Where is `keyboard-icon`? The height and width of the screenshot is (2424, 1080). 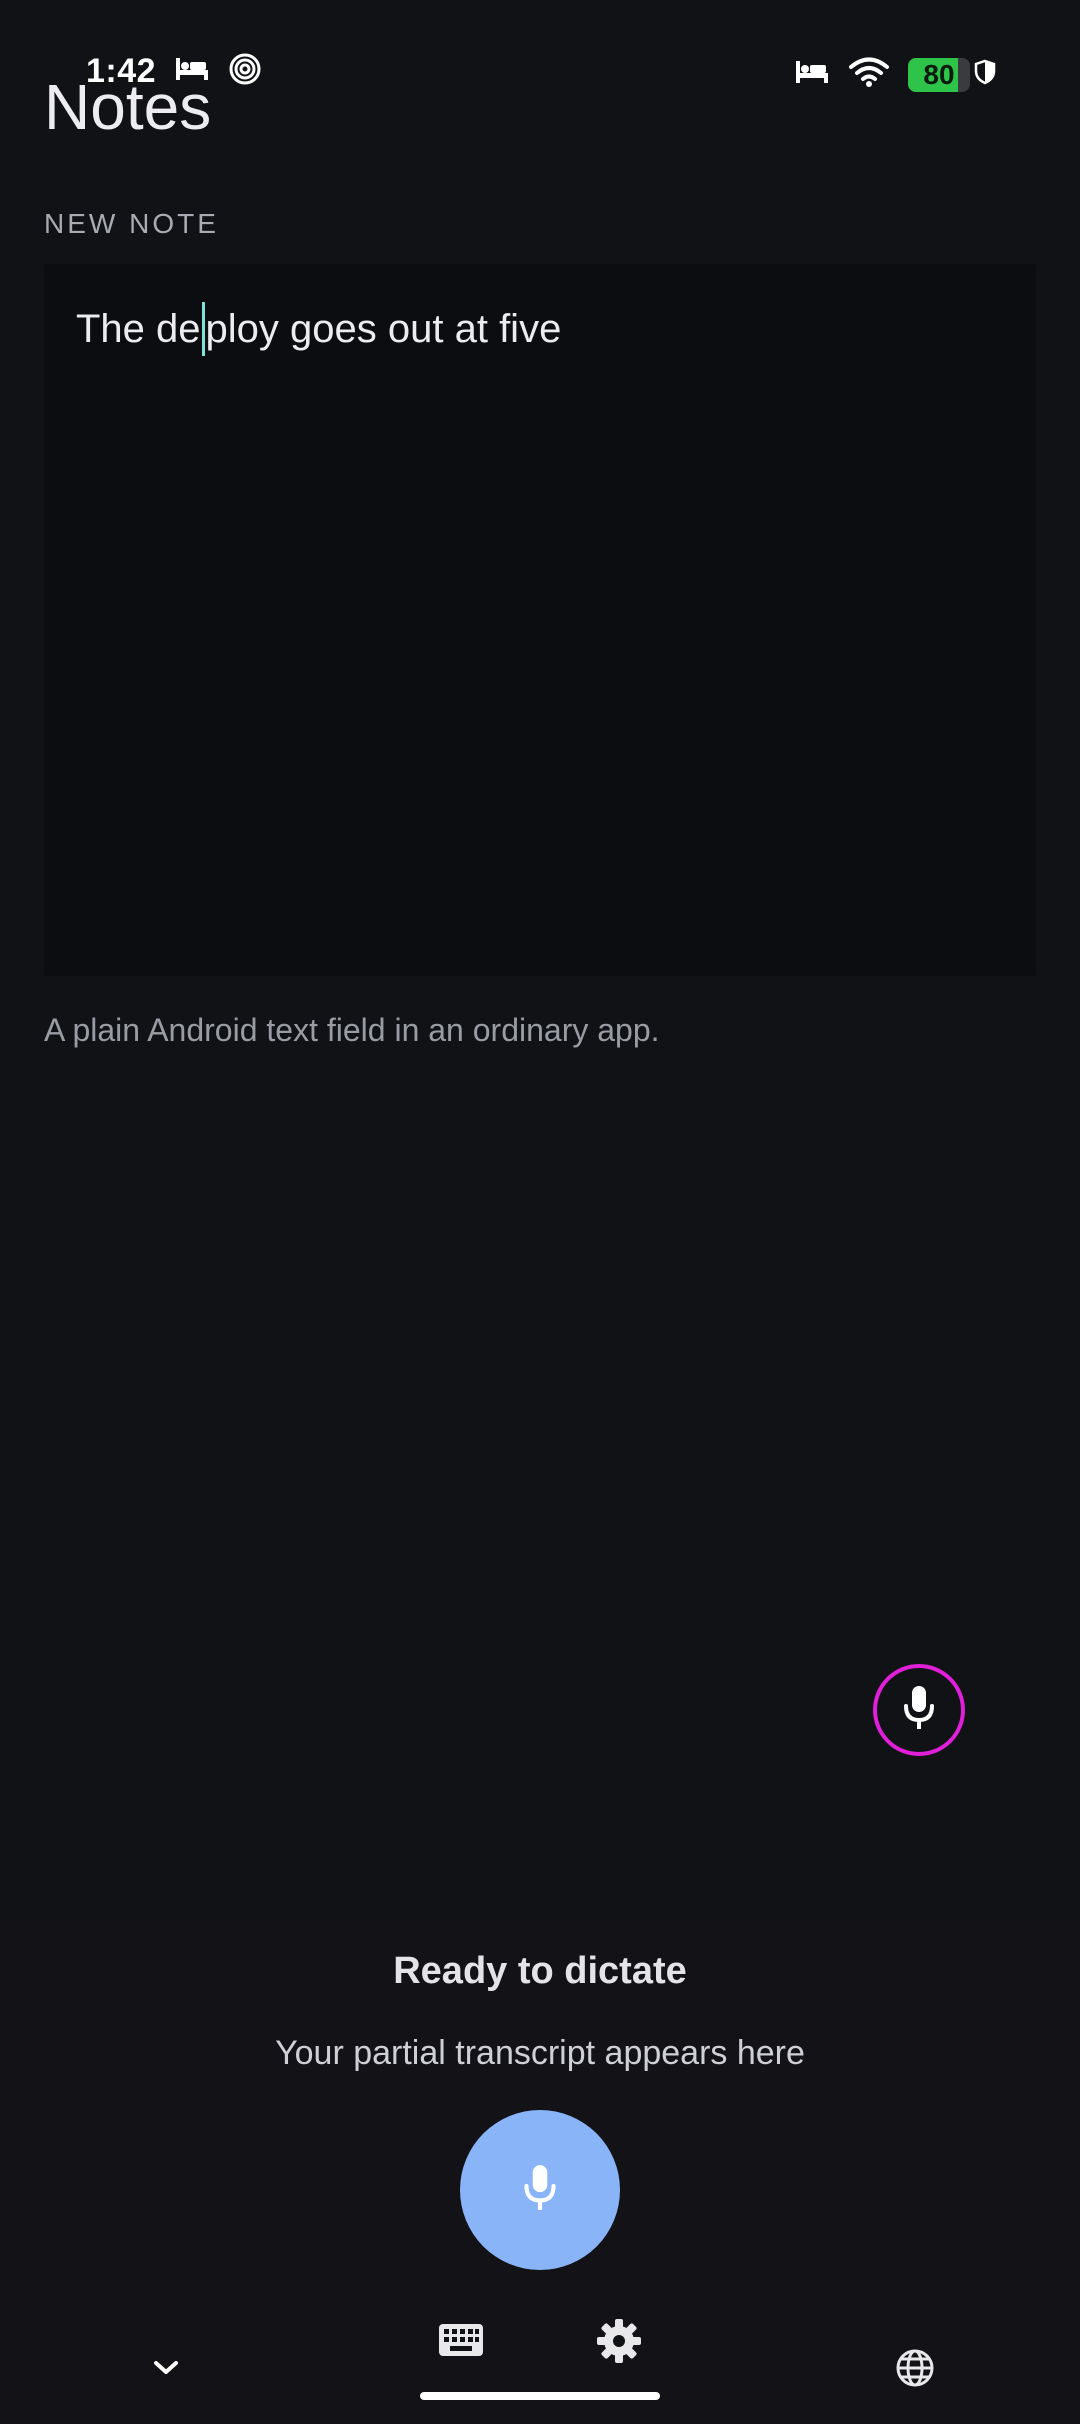 keyboard-icon is located at coordinates (461, 2342).